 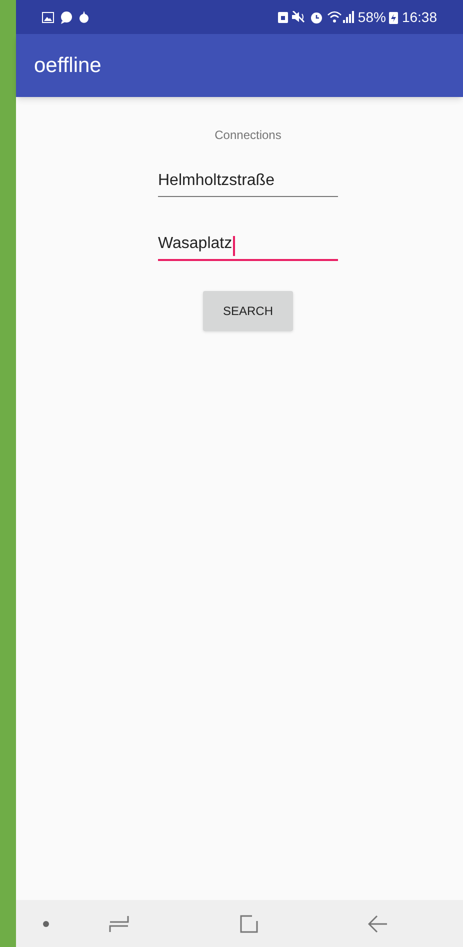 I want to click on signal-icon, so click(x=348, y=17).